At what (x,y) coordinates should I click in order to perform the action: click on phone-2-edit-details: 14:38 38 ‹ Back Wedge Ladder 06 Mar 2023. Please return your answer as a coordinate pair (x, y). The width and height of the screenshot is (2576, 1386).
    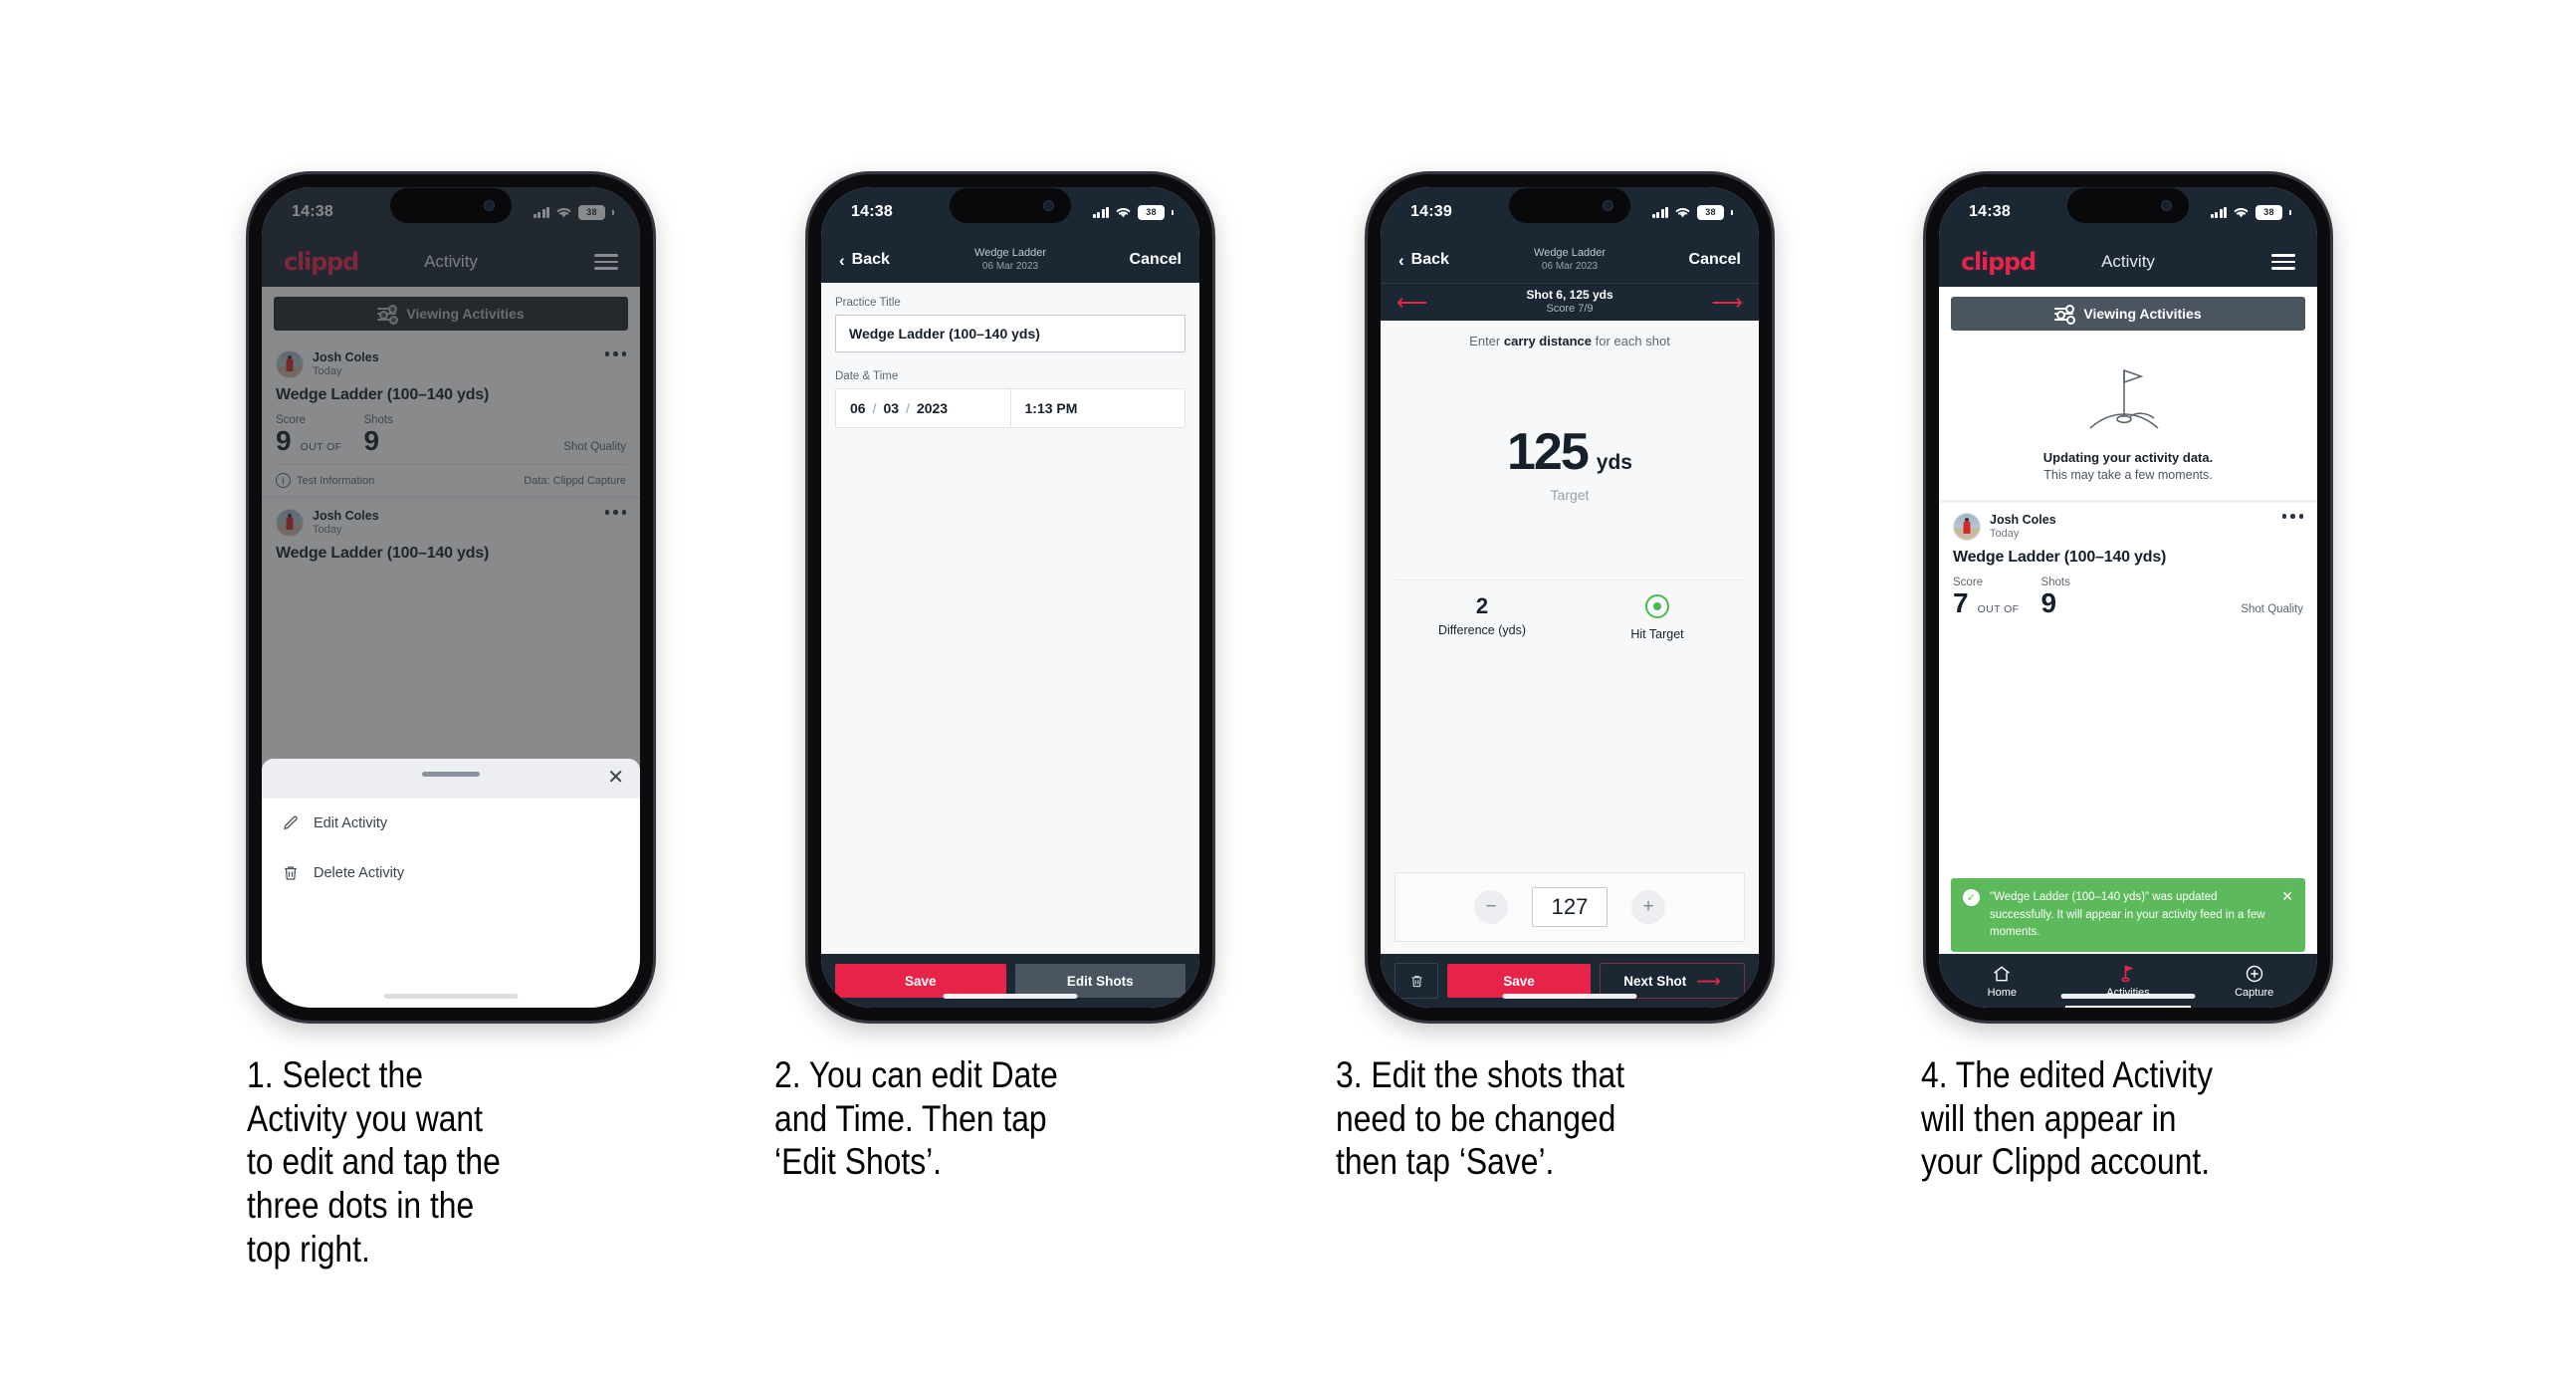
    Looking at the image, I should click on (1010, 597).